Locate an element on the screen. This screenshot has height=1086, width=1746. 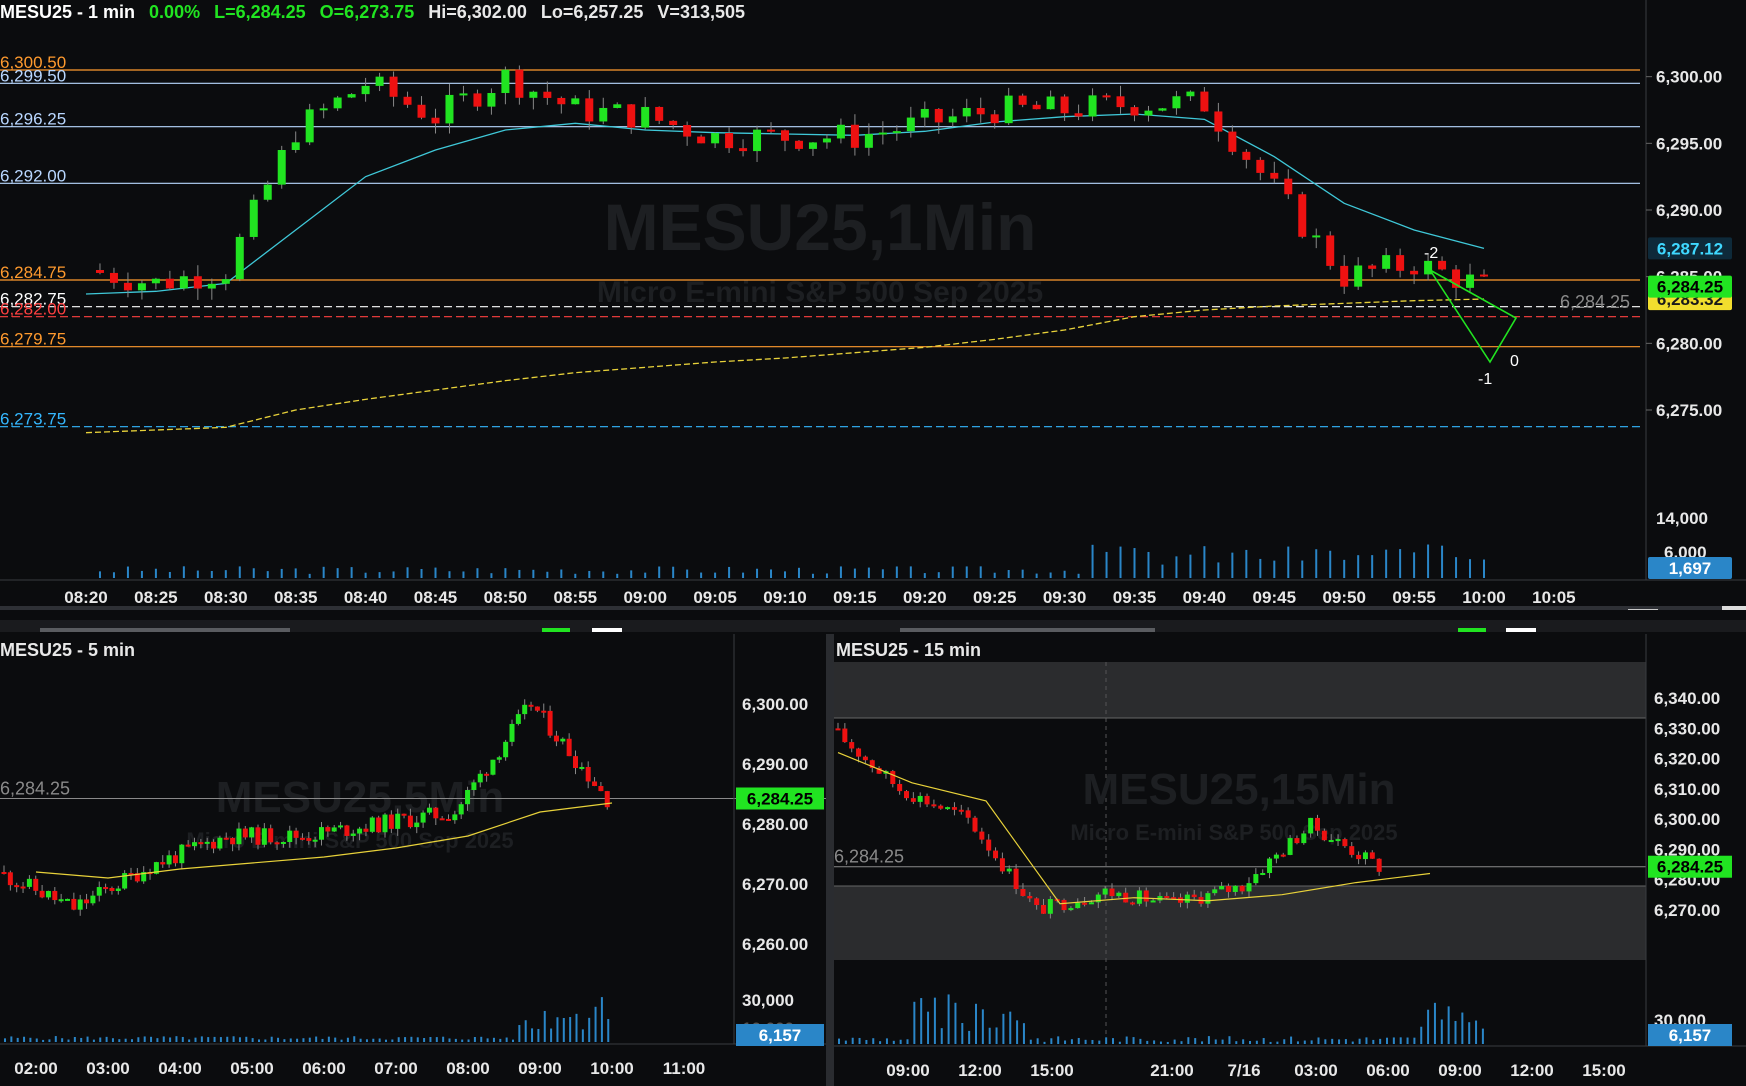
main-scrollbar-end is located at coordinates (1734, 608).